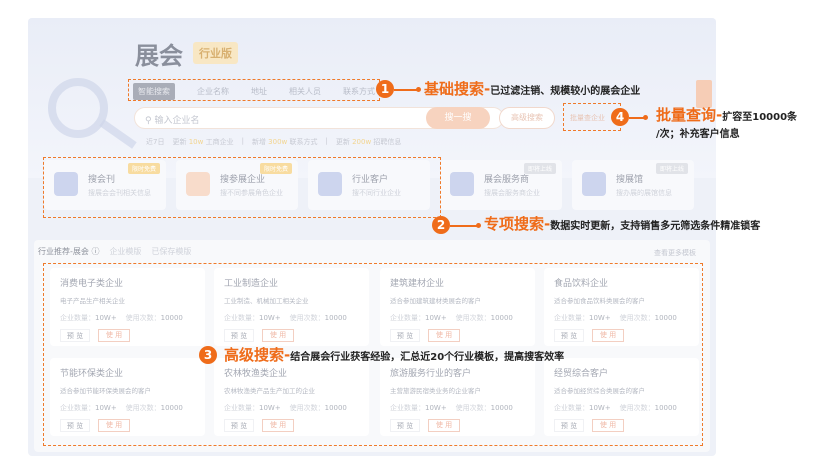 Image resolution: width=830 pixels, height=463 pixels. I want to click on edition-badge: 行业版, so click(215, 53).